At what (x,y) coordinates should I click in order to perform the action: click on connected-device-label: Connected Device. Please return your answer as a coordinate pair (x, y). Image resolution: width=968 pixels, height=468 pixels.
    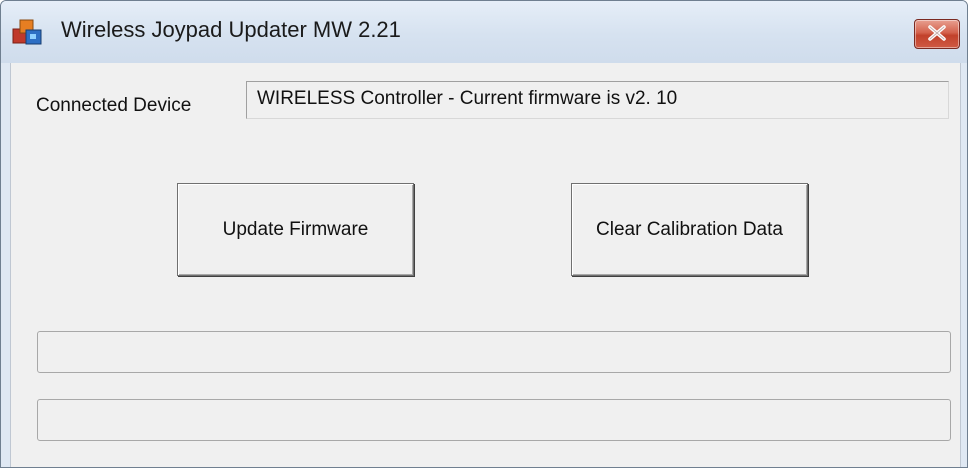
    Looking at the image, I should click on (114, 105).